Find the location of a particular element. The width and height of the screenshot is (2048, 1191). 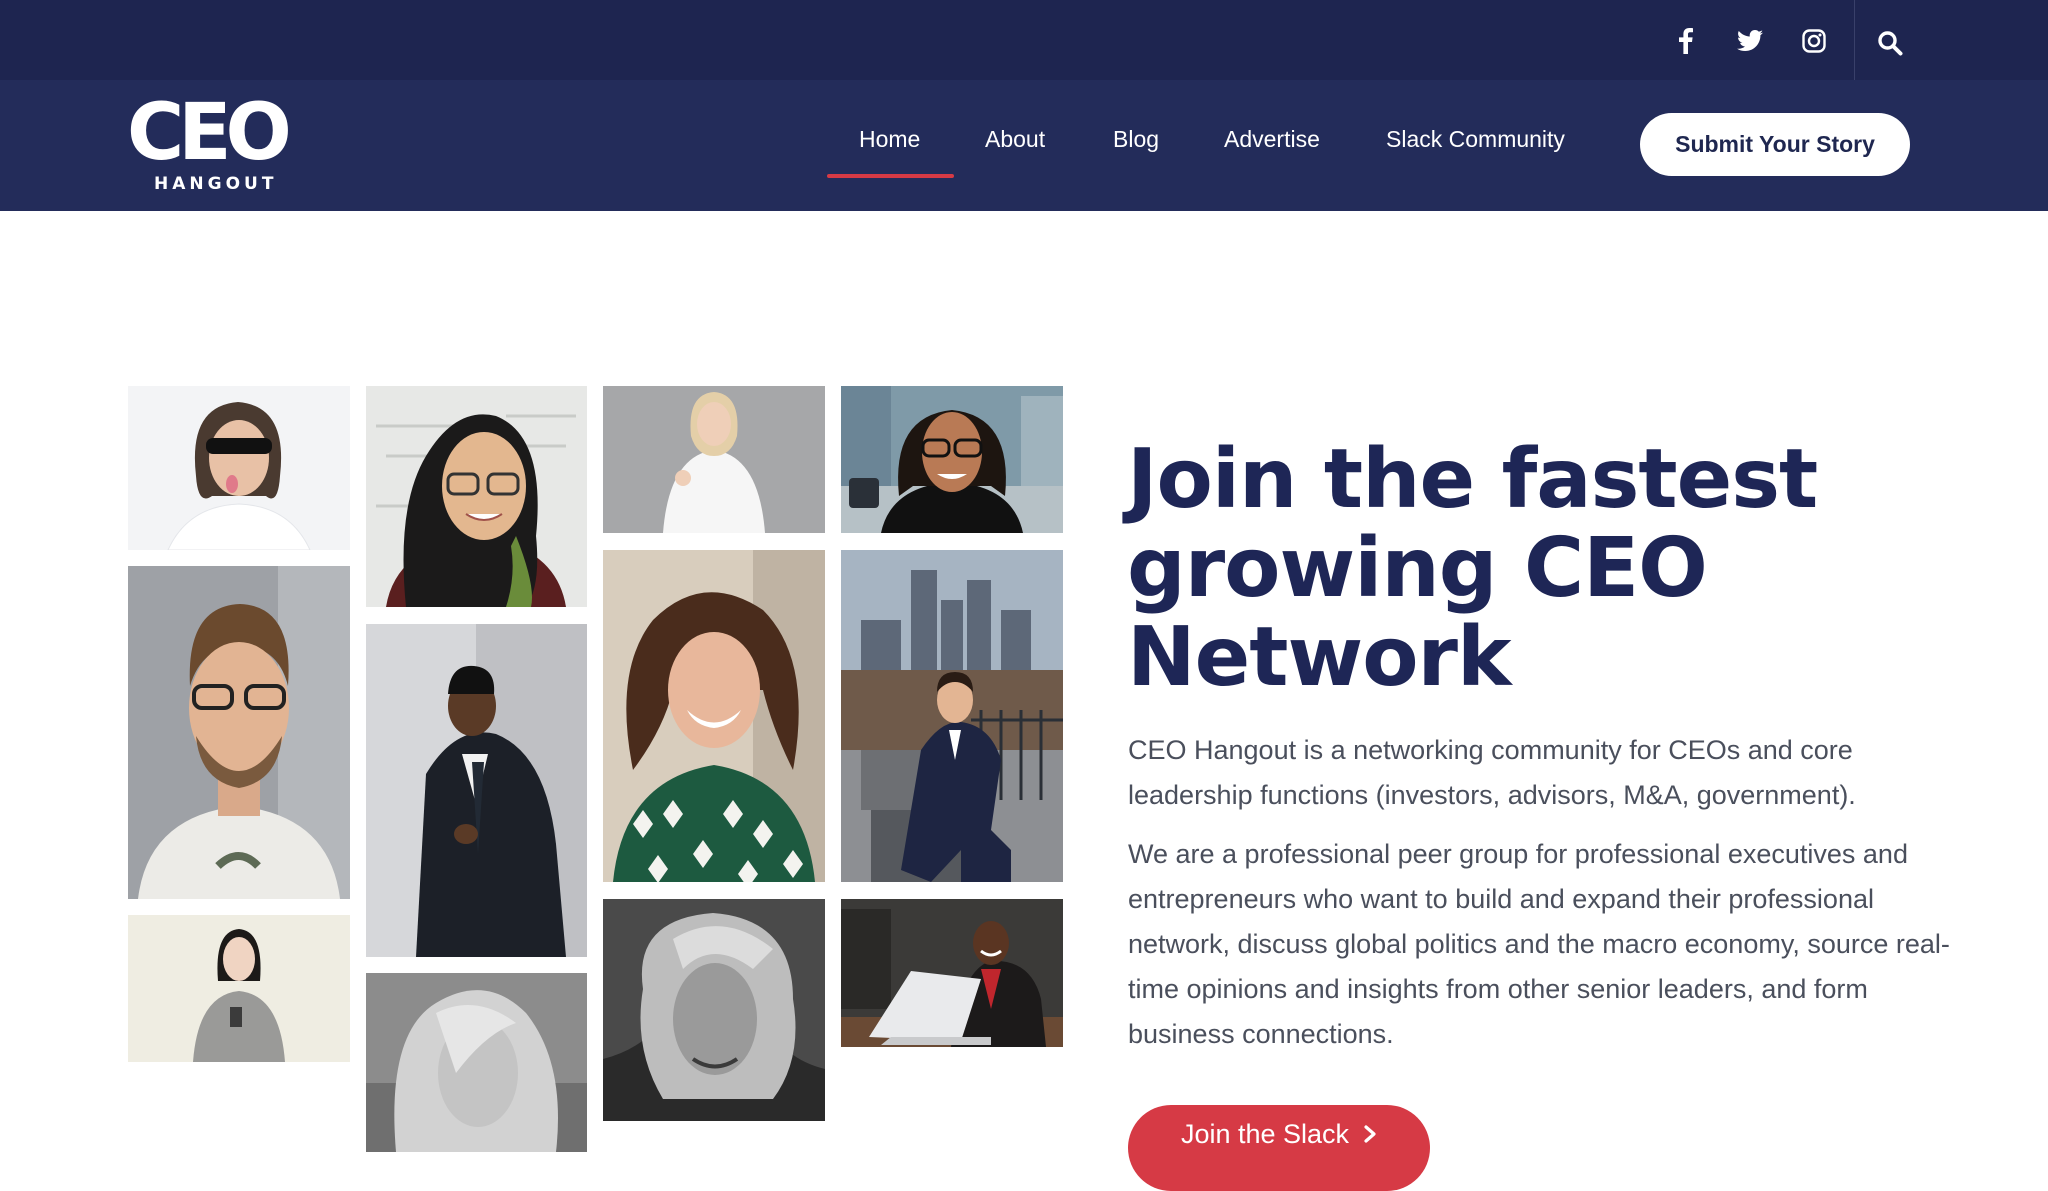

topbar-divider is located at coordinates (1854, 40).